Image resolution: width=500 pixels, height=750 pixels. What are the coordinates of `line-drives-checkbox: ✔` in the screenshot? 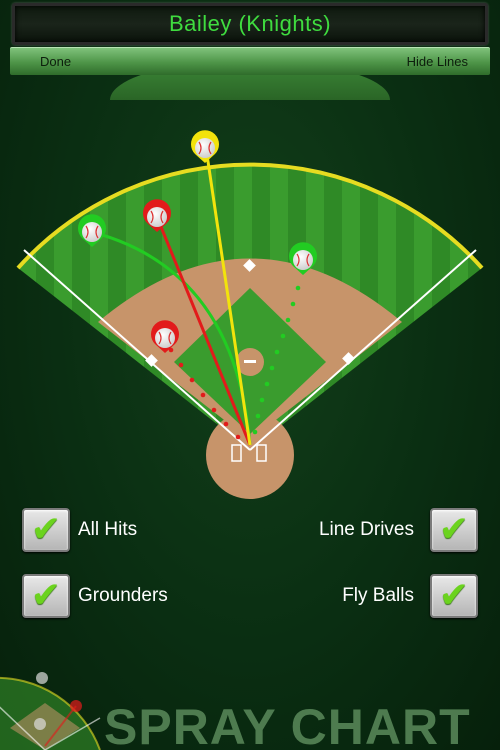 It's located at (454, 530).